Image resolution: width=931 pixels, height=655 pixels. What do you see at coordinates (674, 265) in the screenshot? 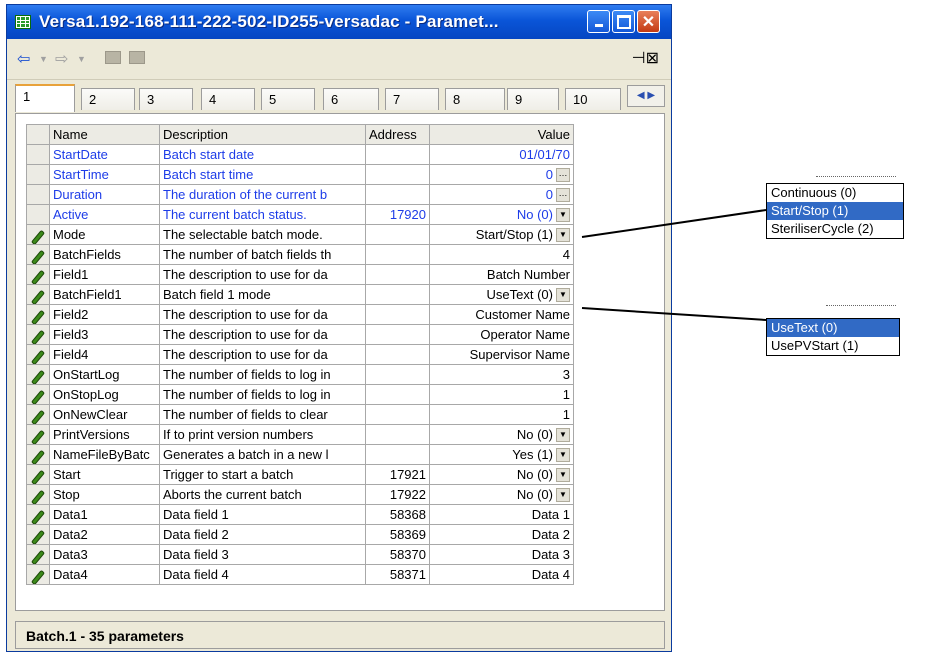
I see `callout-lines` at bounding box center [674, 265].